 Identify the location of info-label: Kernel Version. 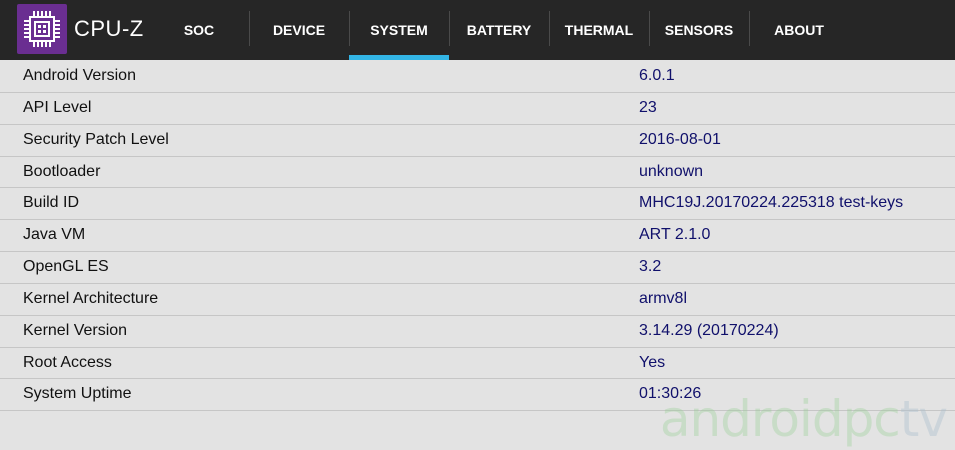
(75, 330).